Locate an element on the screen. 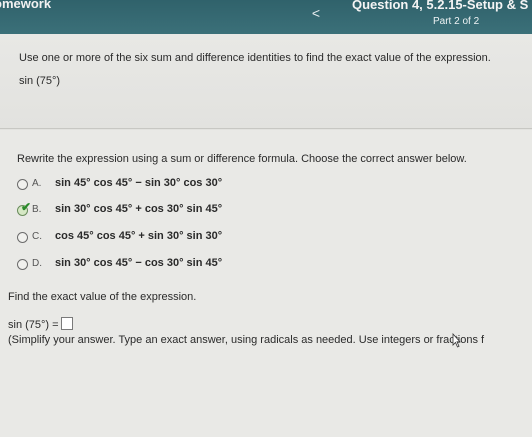 The image size is (532, 437). option-formula: sin 30° cos 45° + cos 30° sin 45° is located at coordinates (139, 209).